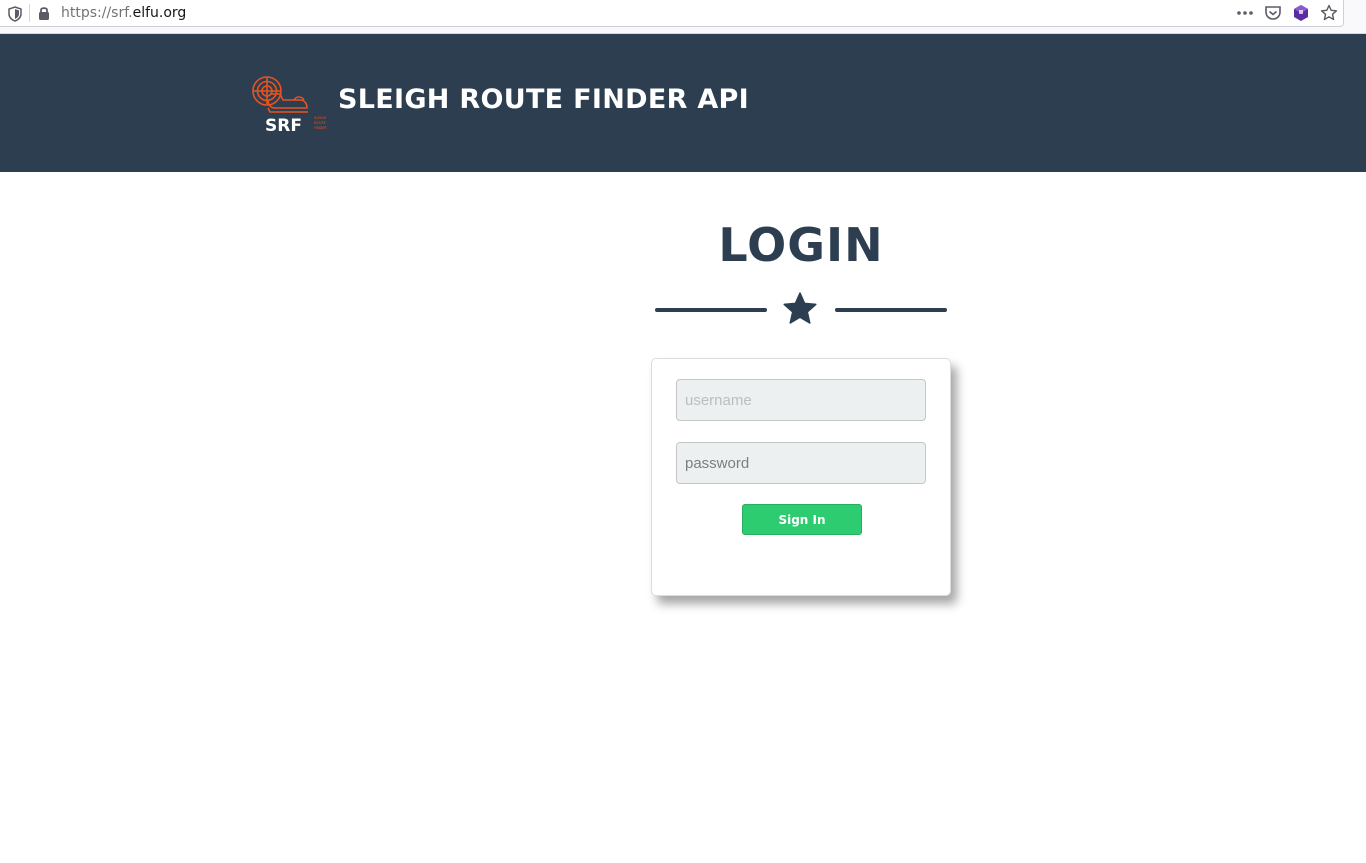  What do you see at coordinates (1329, 13) in the screenshot?
I see `bookmark-star-icon` at bounding box center [1329, 13].